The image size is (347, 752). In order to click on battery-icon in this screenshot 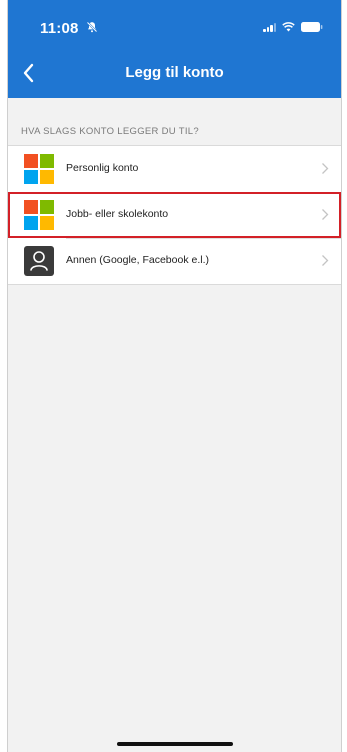, I will do `click(312, 27)`.